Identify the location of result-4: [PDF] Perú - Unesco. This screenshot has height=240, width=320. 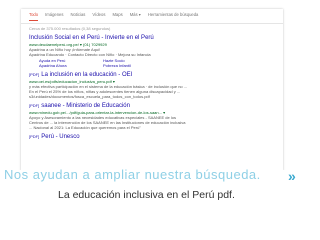
(145, 137).